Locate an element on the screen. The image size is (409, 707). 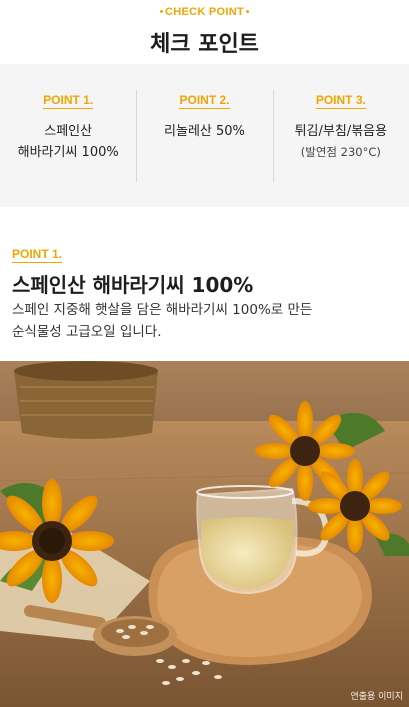
detail-point-label: POINT 1. is located at coordinates (37, 255).